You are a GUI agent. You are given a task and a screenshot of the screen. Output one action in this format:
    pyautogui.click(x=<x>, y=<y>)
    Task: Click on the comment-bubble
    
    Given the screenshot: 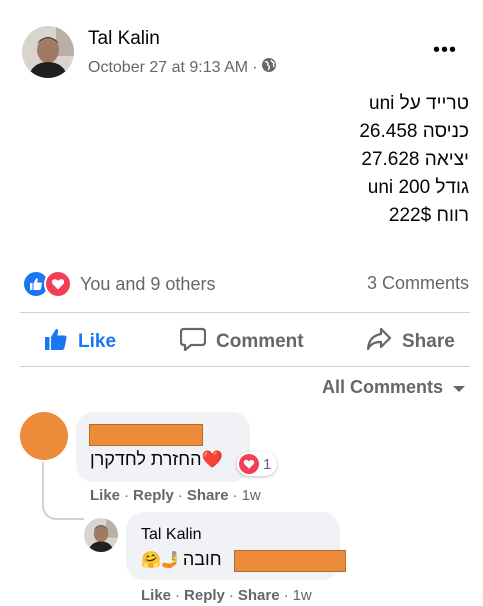 What is the action you would take?
    pyautogui.click(x=163, y=447)
    